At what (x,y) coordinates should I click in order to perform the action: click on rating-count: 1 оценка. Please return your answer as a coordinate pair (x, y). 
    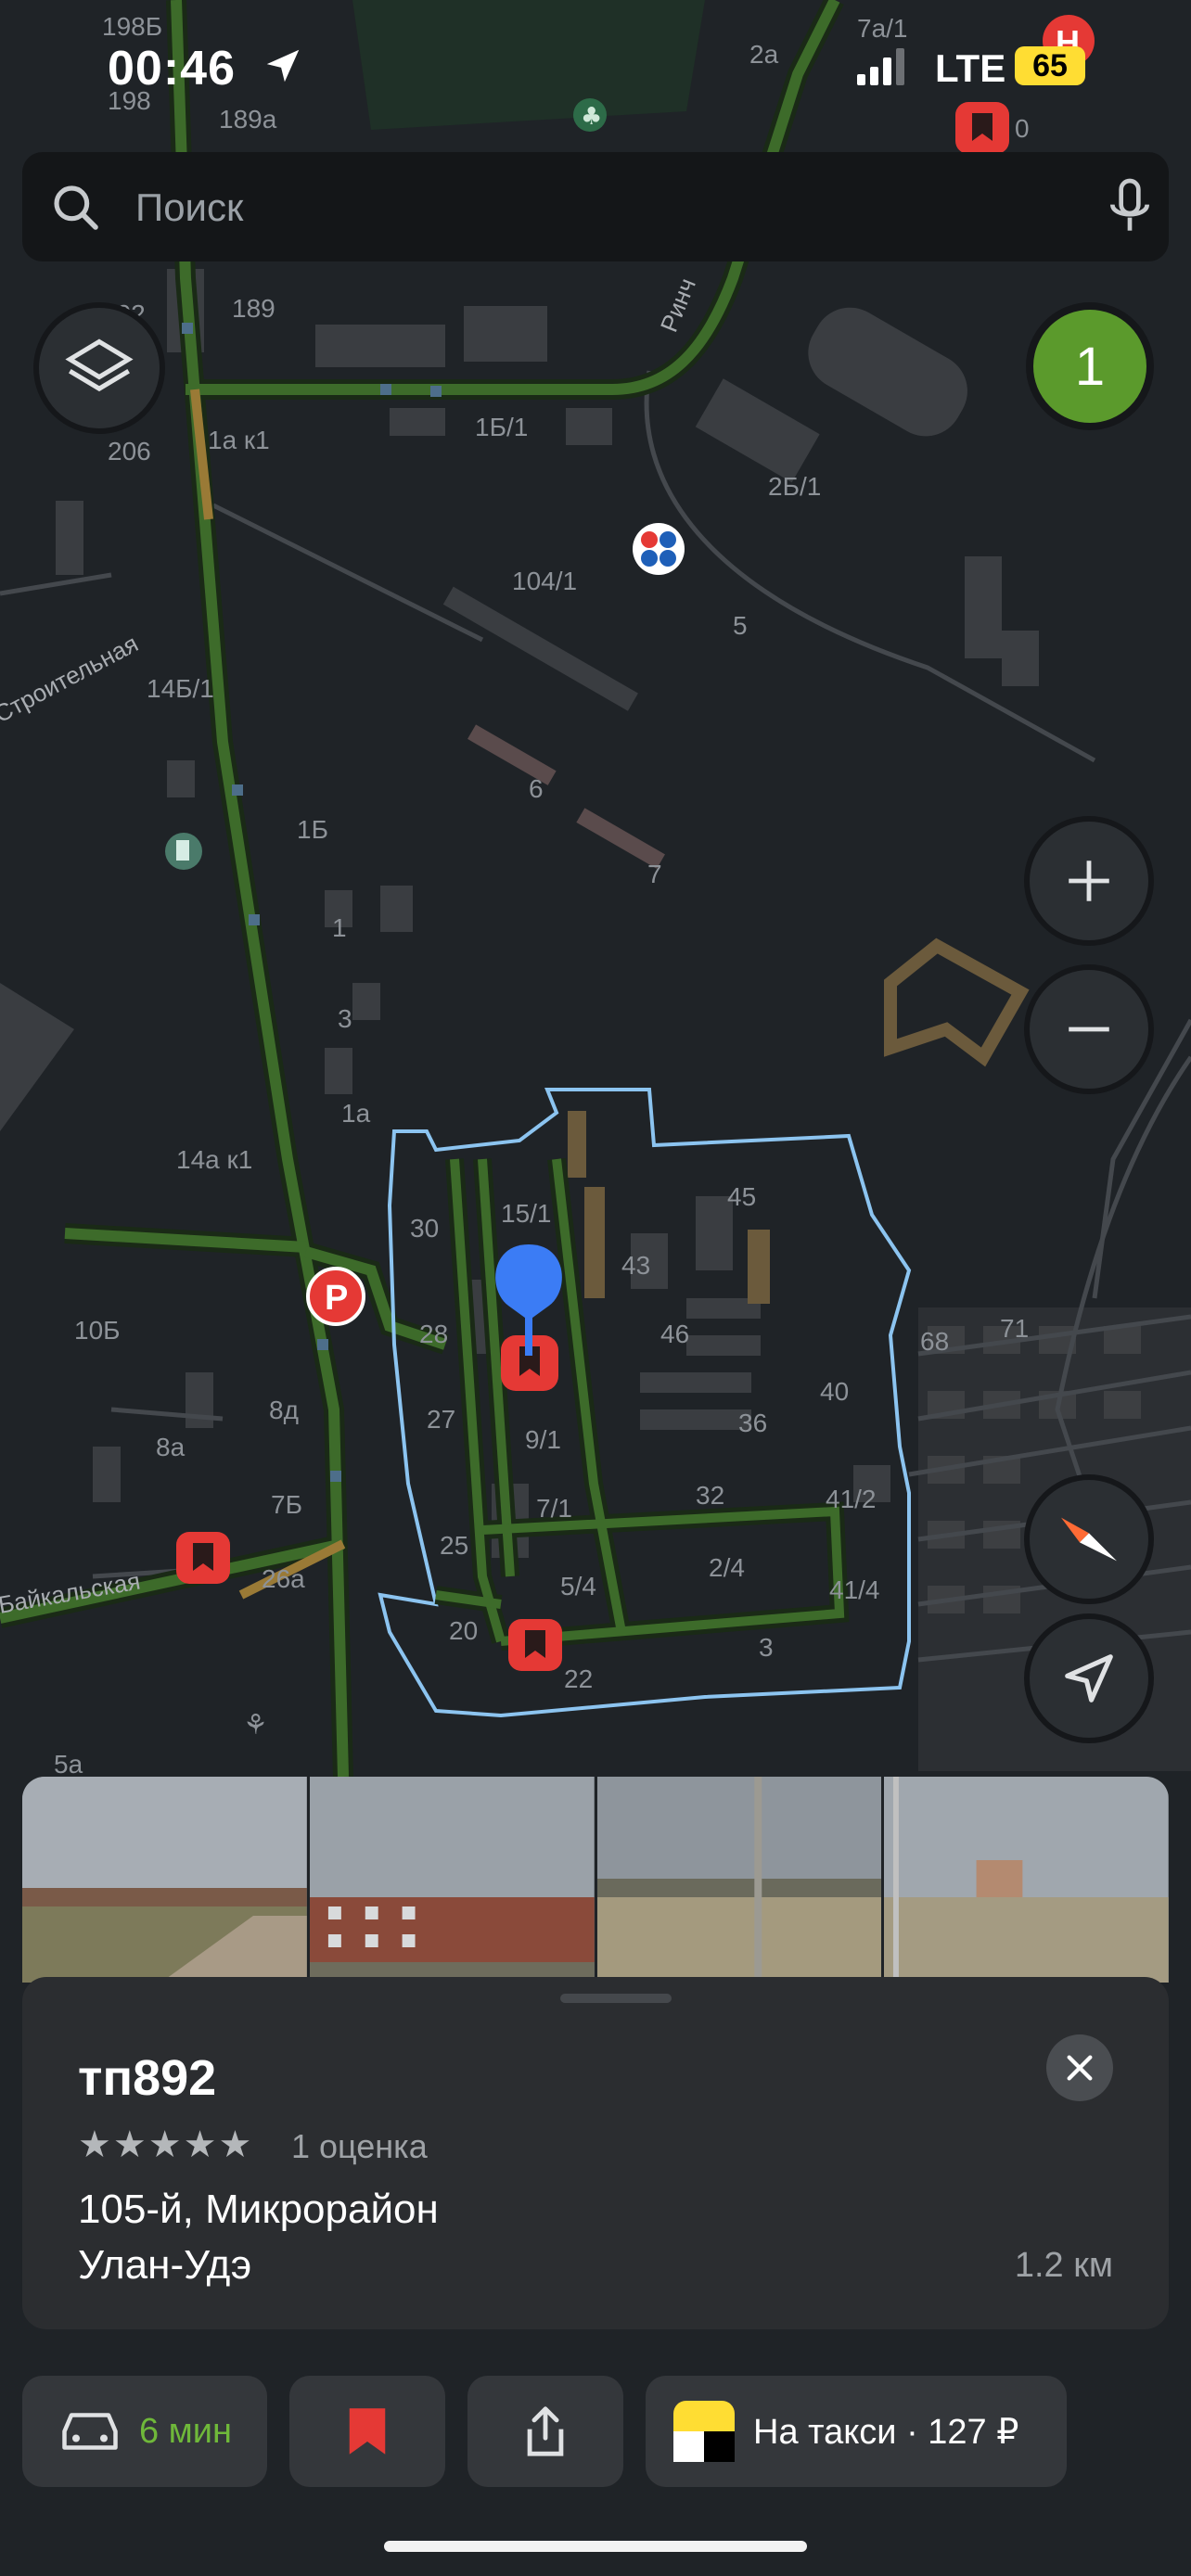
    Looking at the image, I should click on (360, 2146).